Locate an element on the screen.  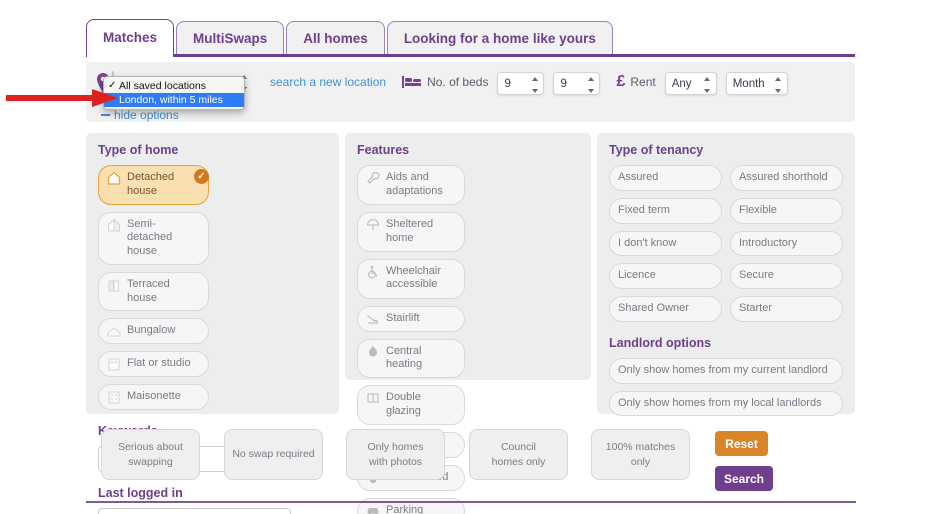
chip-assured: Assured is located at coordinates (665, 178).